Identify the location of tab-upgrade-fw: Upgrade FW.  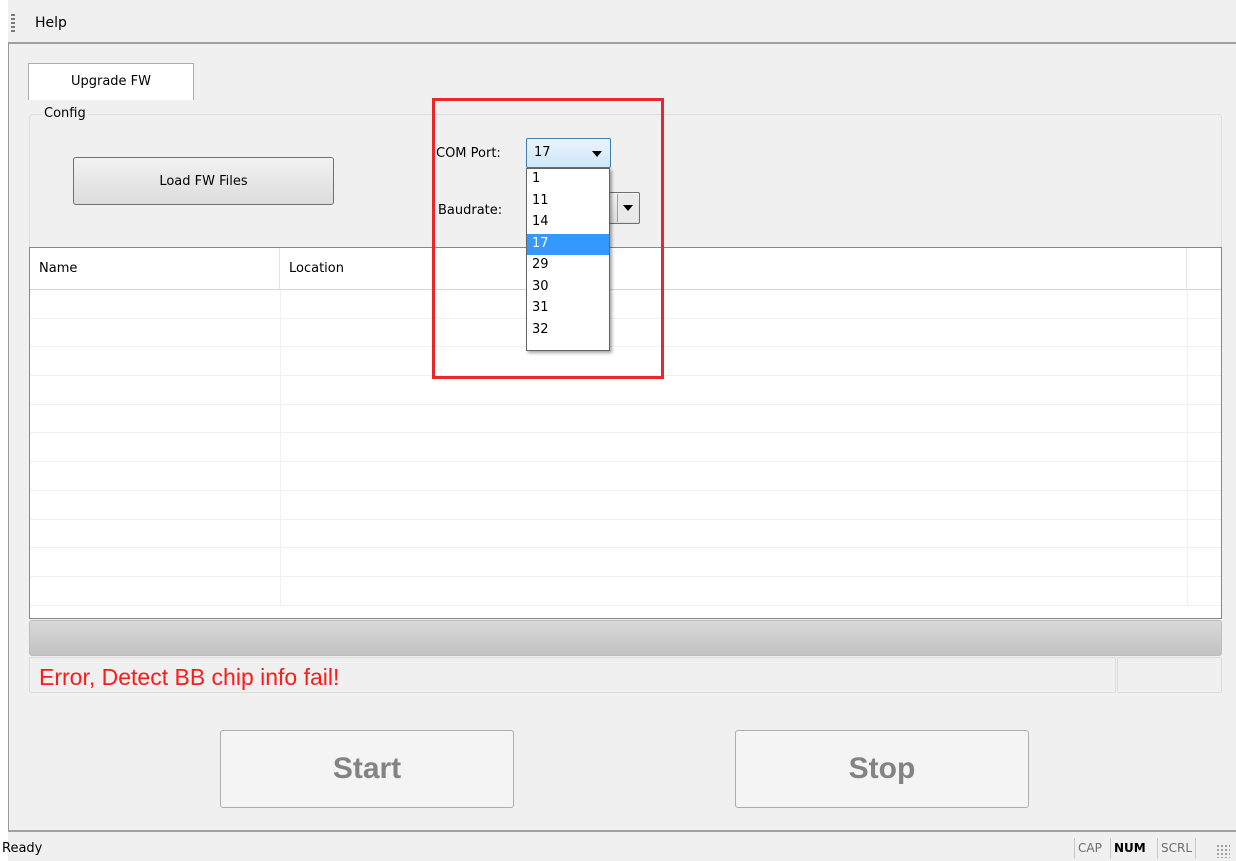
(111, 81).